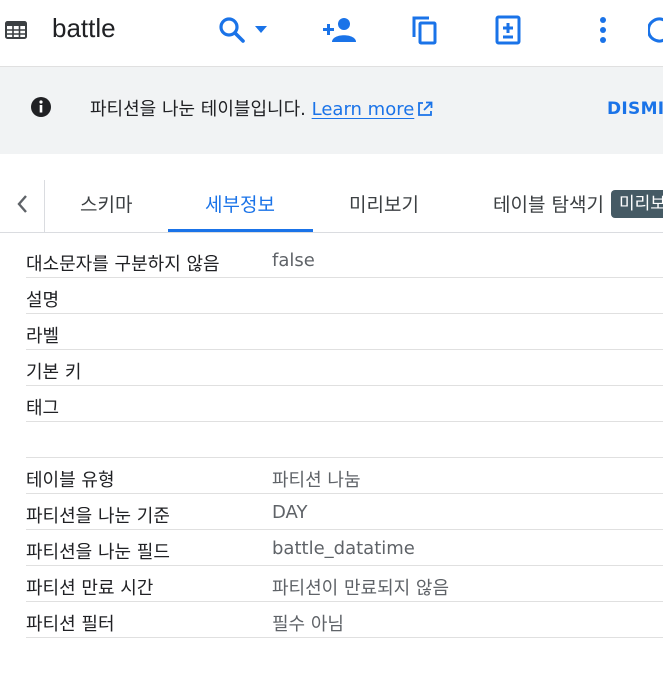 The width and height of the screenshot is (663, 687). I want to click on learn-more-link: Learn more, so click(373, 109).